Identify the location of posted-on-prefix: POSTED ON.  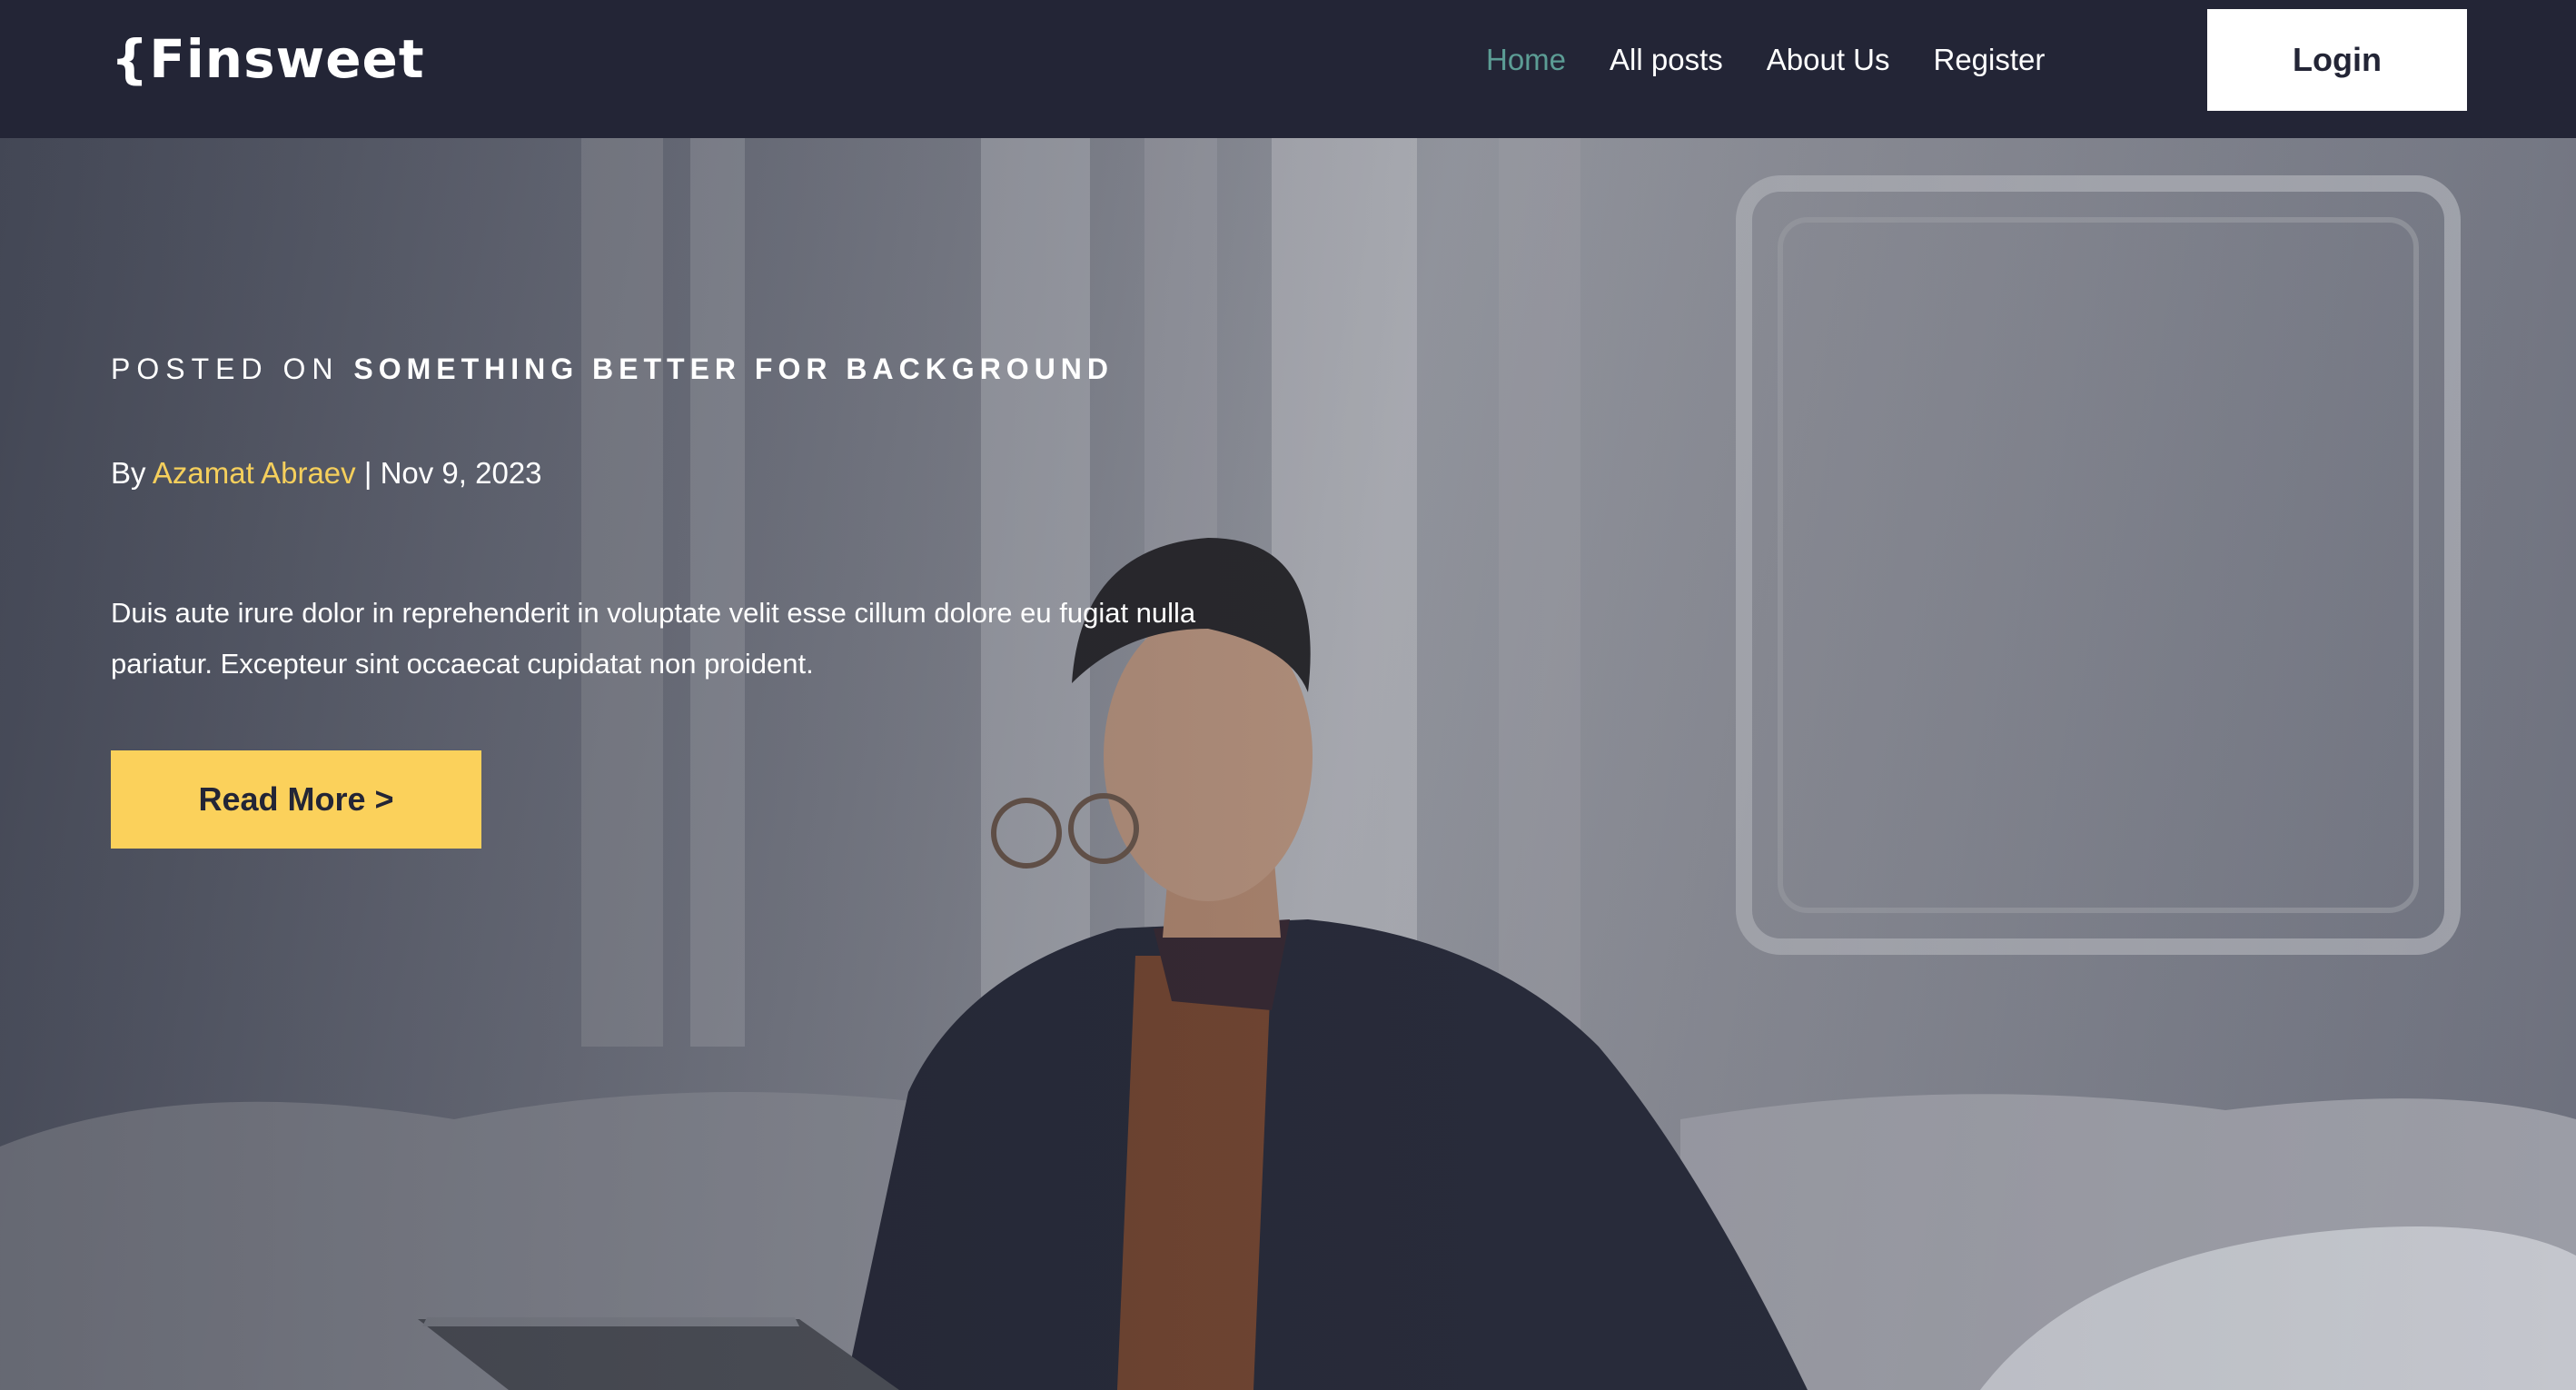
(225, 368).